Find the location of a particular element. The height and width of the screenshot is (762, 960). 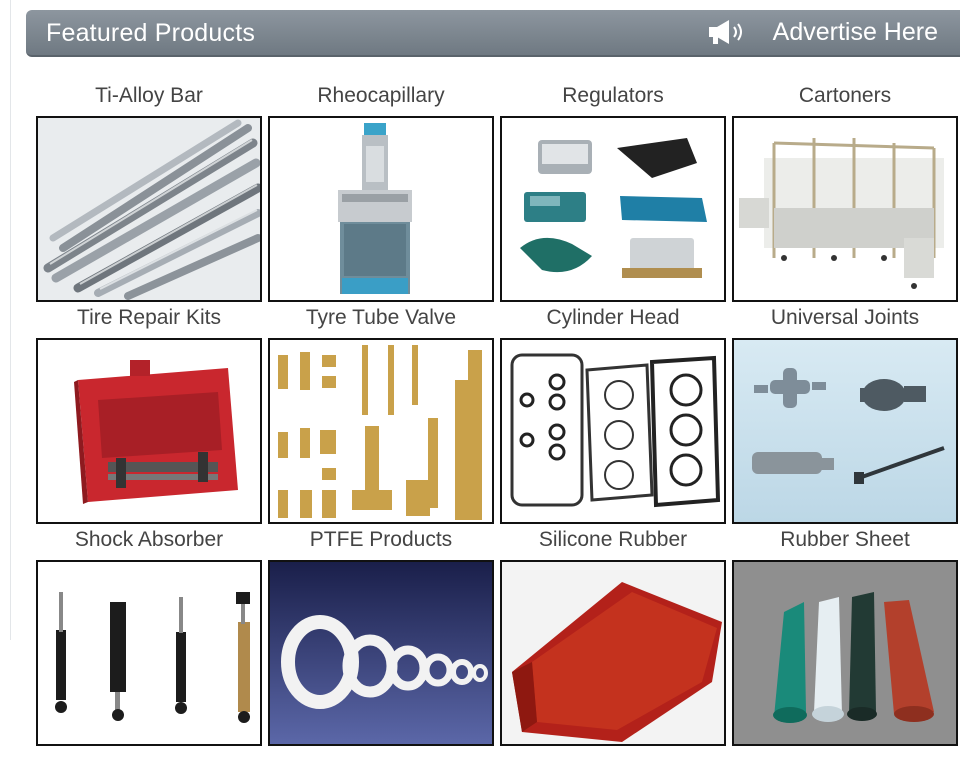

product-card-cartoners: Cartoners is located at coordinates (845, 192).